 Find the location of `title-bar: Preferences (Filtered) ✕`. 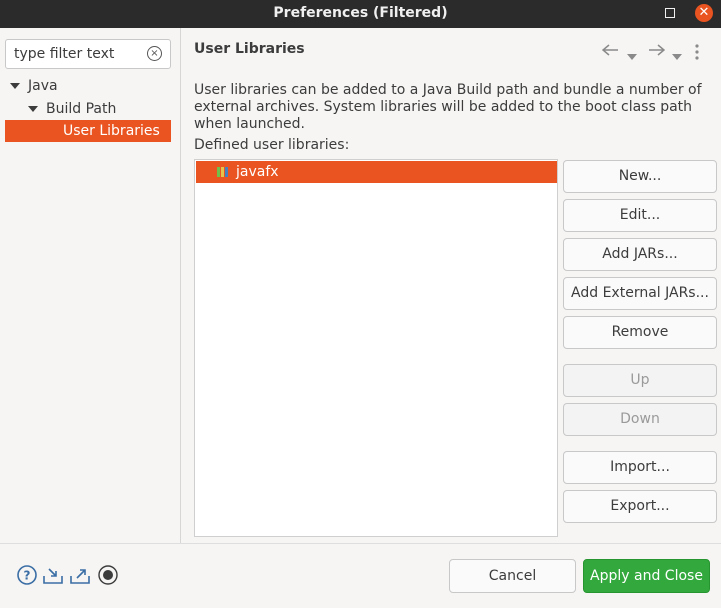

title-bar: Preferences (Filtered) ✕ is located at coordinates (360, 14).